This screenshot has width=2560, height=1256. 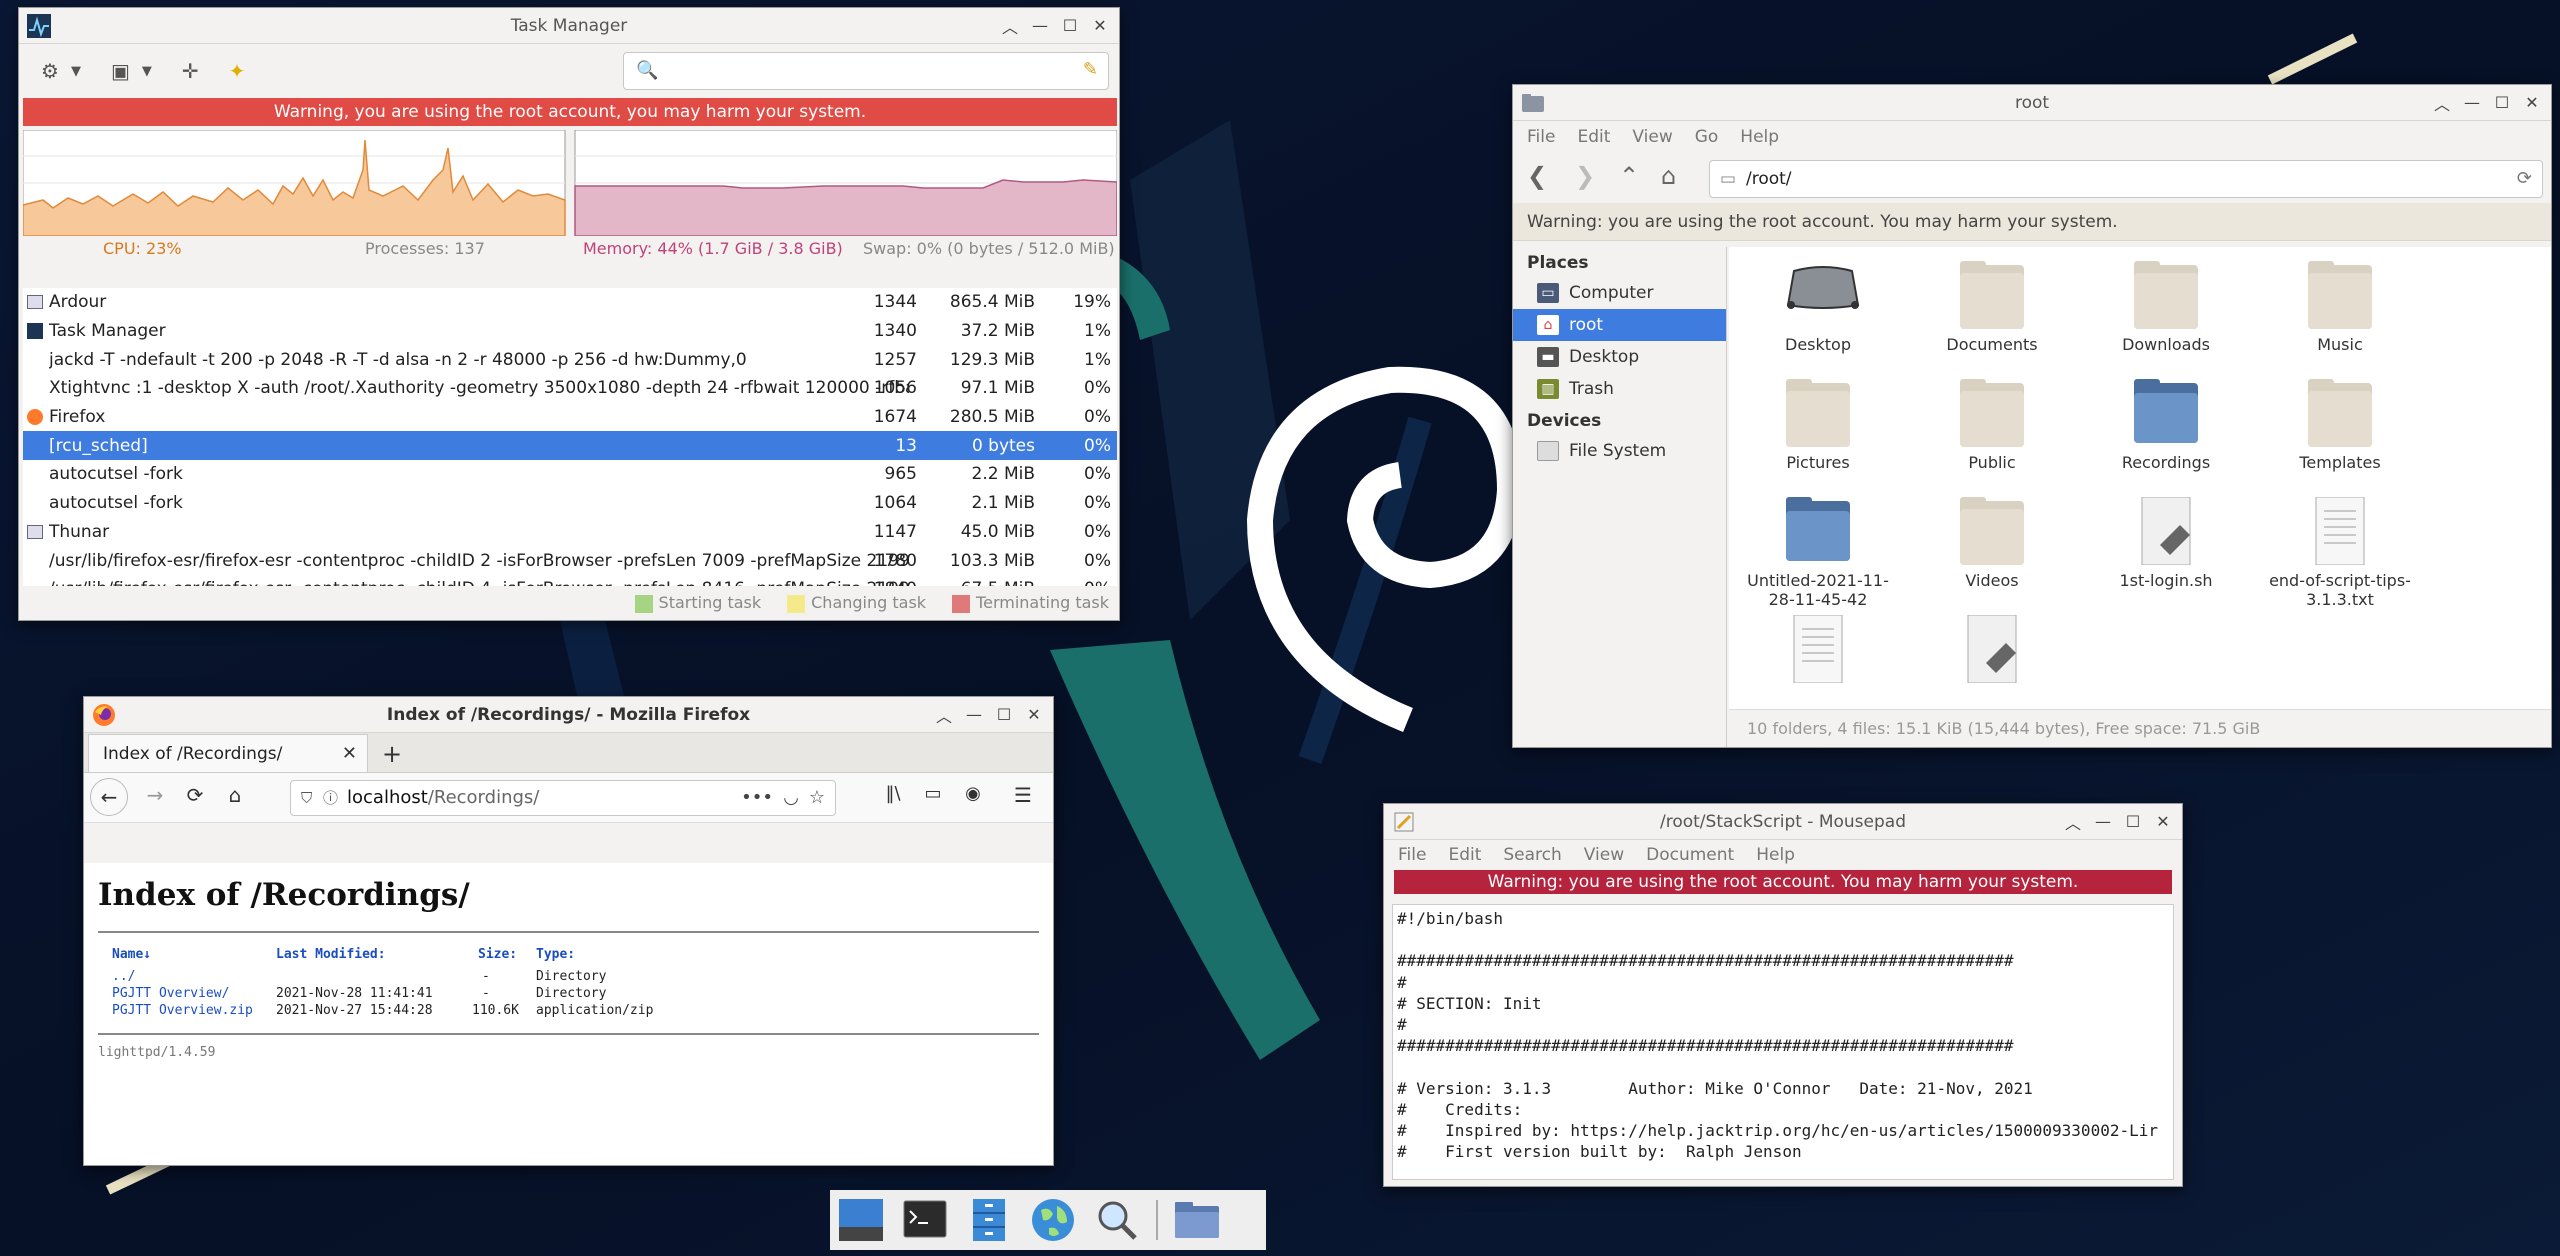 What do you see at coordinates (1690, 855) in the screenshot?
I see `menu-document: Document` at bounding box center [1690, 855].